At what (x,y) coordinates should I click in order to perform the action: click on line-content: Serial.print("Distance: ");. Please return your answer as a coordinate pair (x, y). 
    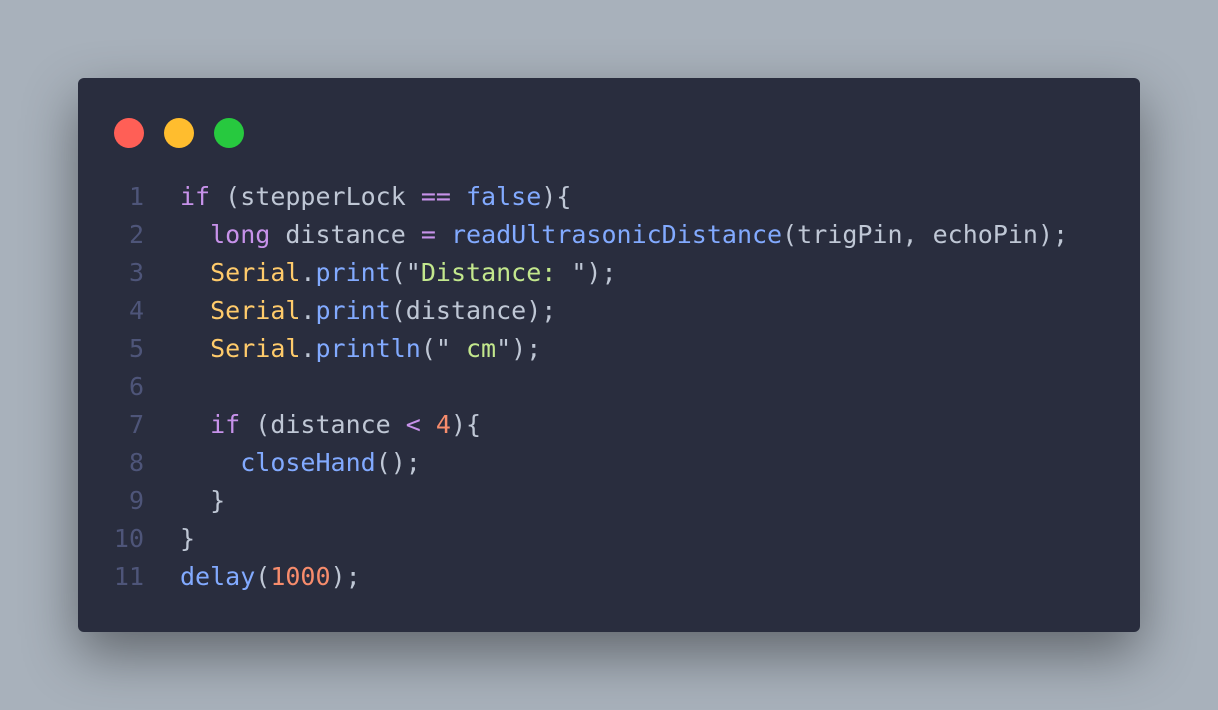
    Looking at the image, I should click on (398, 273).